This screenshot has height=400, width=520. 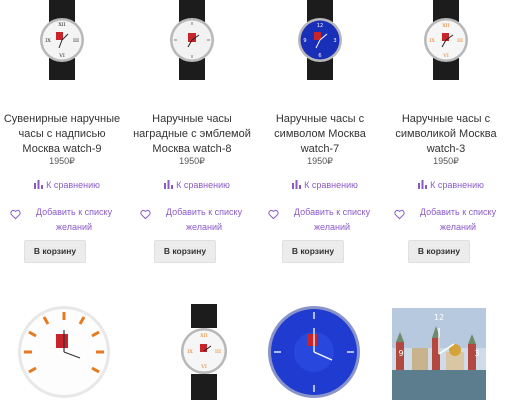 What do you see at coordinates (192, 40) in the screenshot?
I see `product-image` at bounding box center [192, 40].